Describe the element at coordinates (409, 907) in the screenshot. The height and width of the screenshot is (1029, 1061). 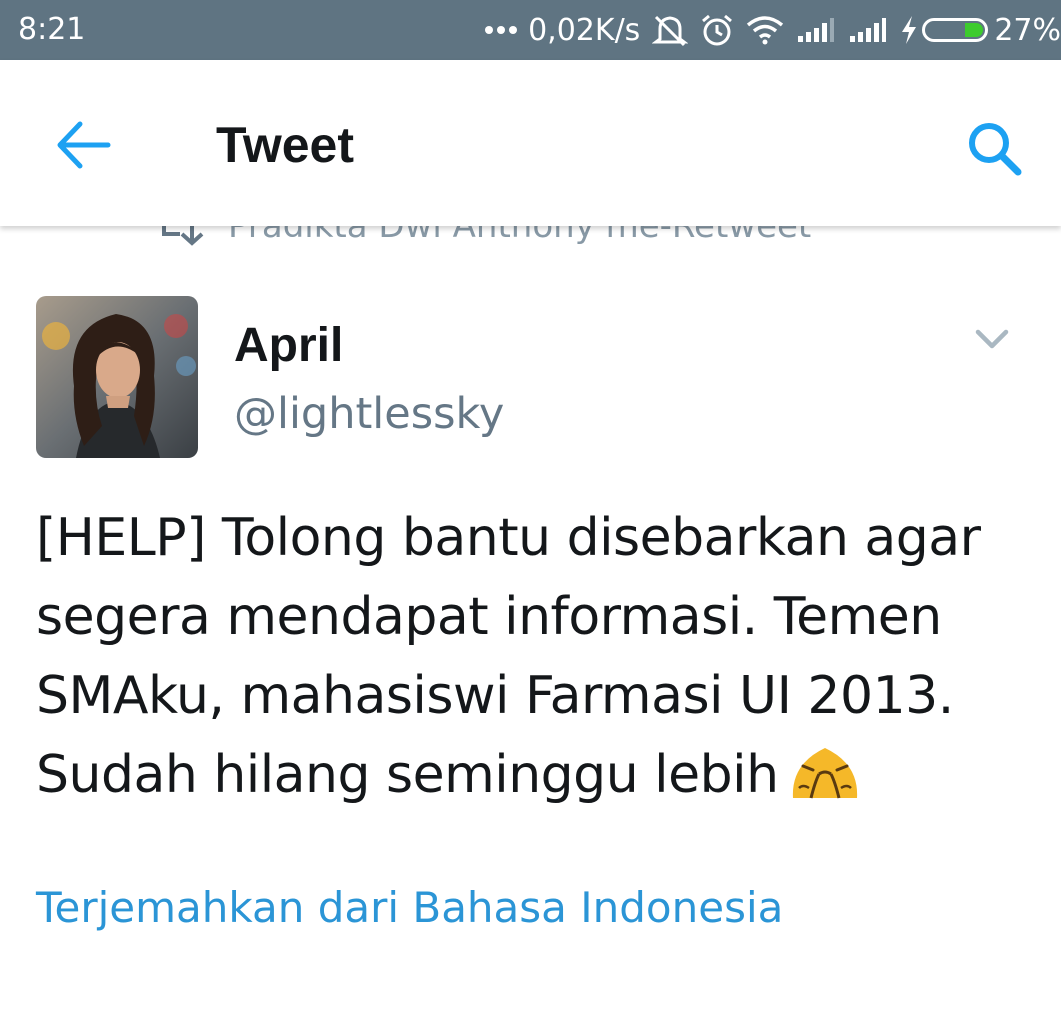
I see `translate-link: Terjemahkan dari Bahasa Indonesia` at that location.